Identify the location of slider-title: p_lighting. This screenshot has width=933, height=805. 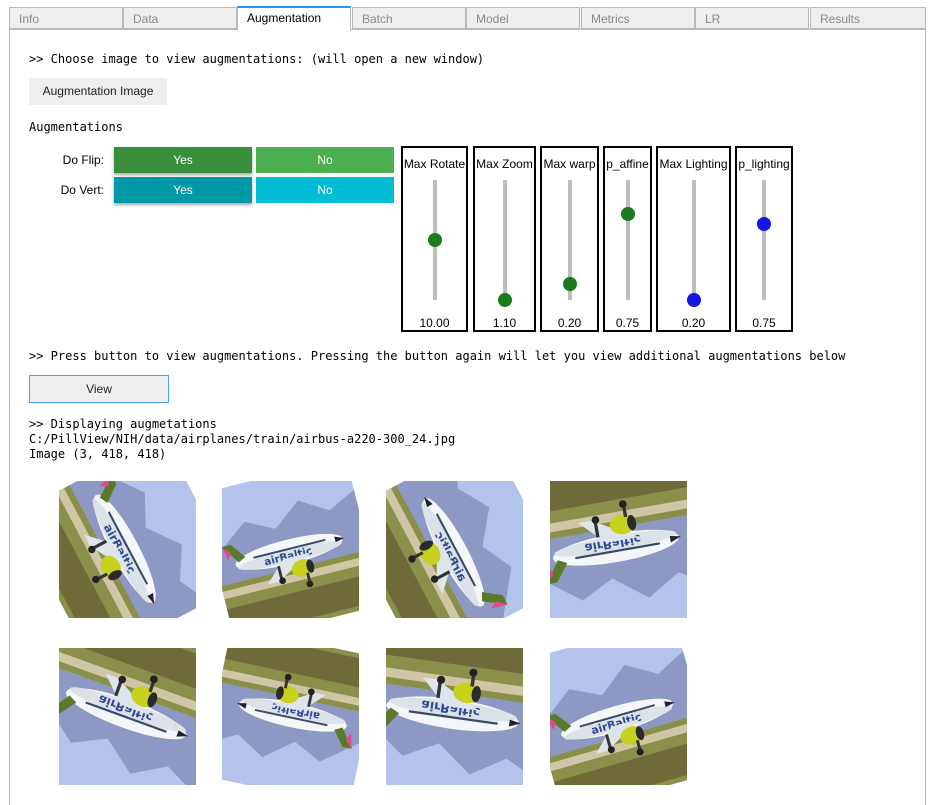
(764, 164).